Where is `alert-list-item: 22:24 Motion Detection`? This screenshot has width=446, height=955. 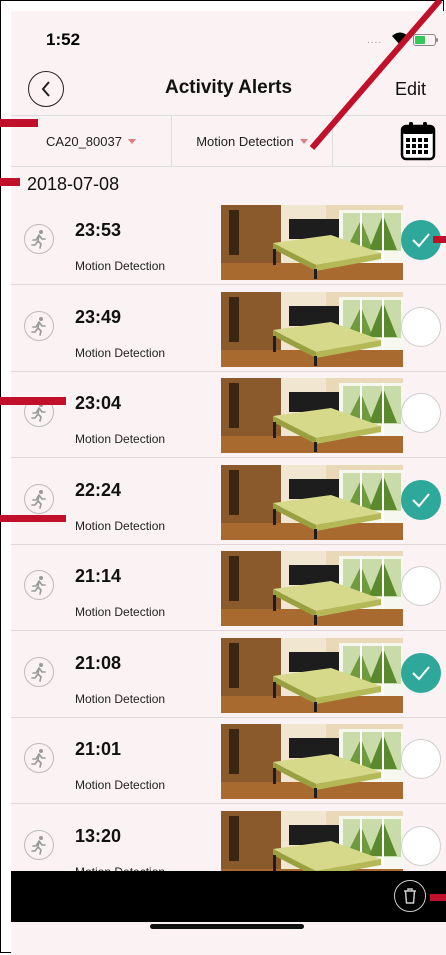 alert-list-item: 22:24 Motion Detection is located at coordinates (228, 502).